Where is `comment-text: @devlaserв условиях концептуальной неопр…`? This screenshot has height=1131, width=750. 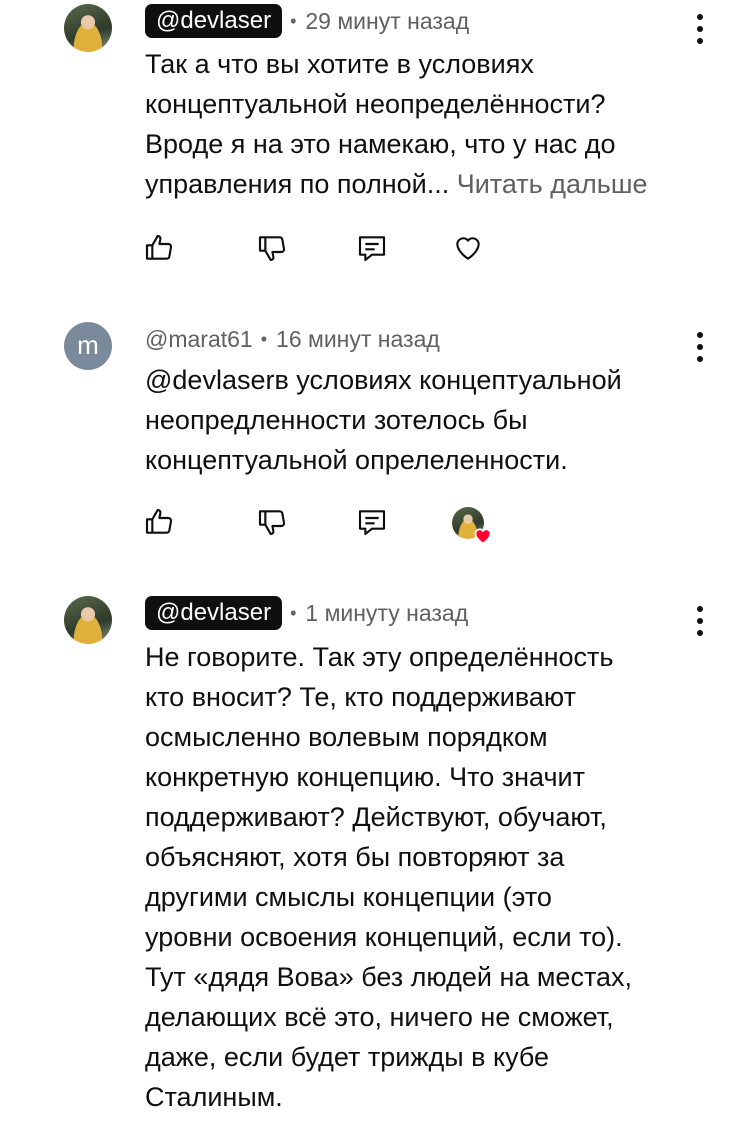 comment-text: @devlaserв условиях концептуальной неопр… is located at coordinates (430, 420).